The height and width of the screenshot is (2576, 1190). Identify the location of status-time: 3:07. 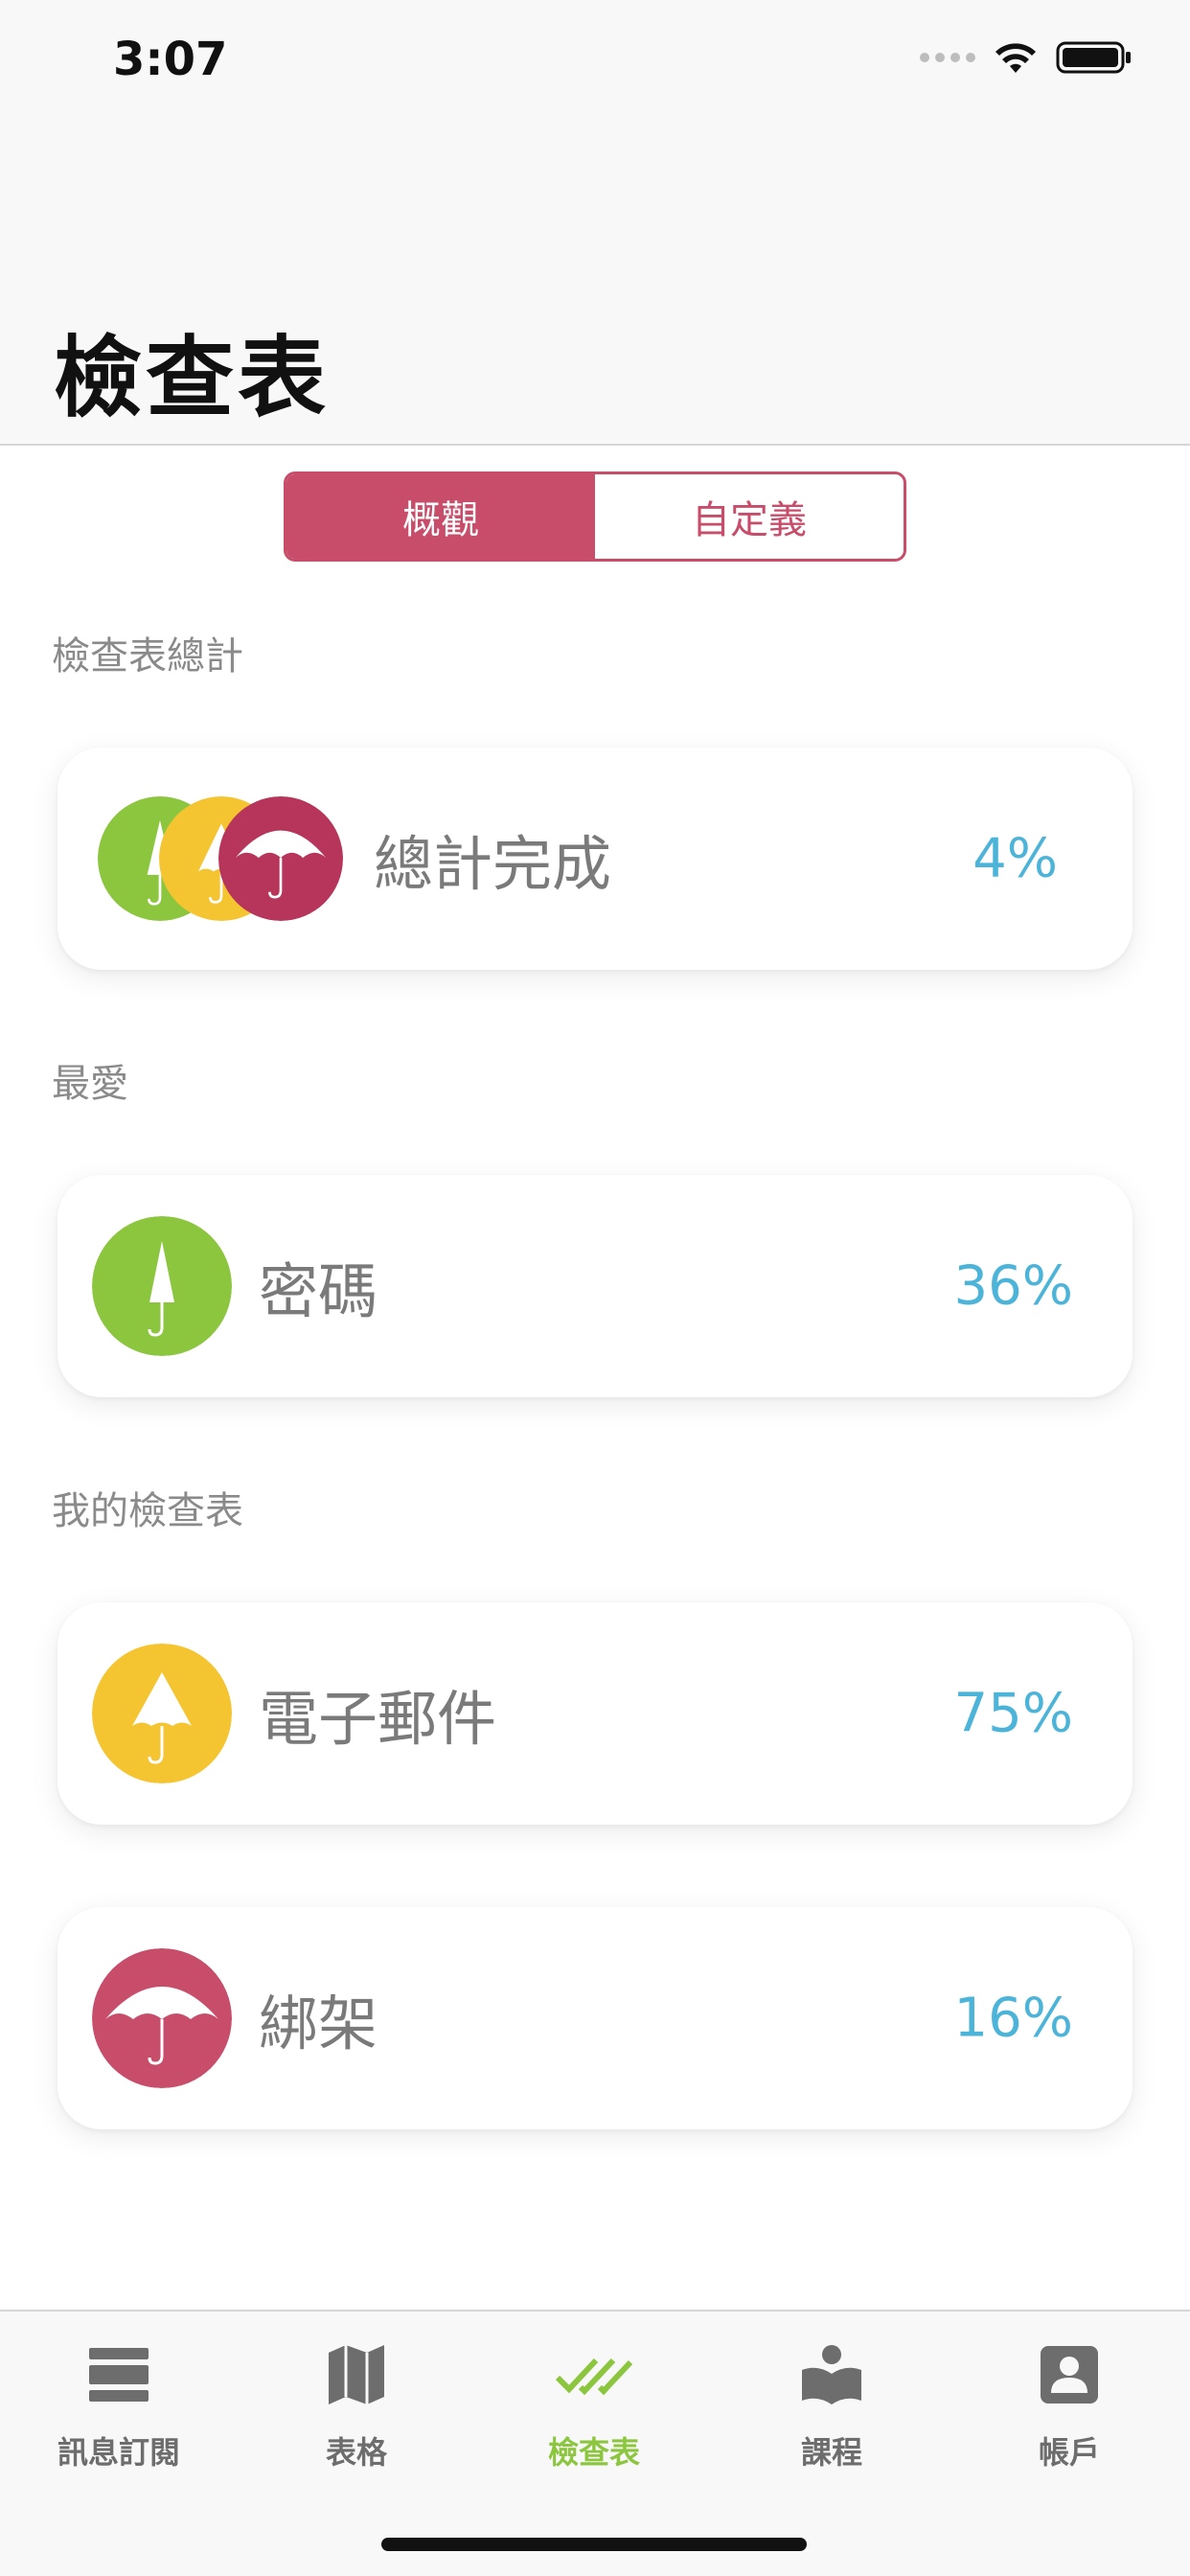
(171, 59).